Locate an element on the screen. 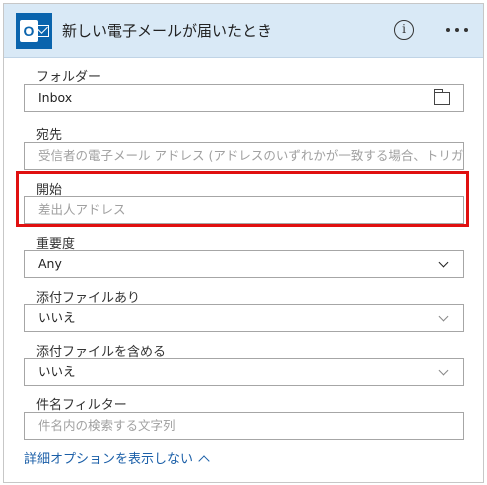  to-input: 受信者の電子メール アドレス (アドレスのいずれかが一致する場合、トリガ is located at coordinates (244, 156).